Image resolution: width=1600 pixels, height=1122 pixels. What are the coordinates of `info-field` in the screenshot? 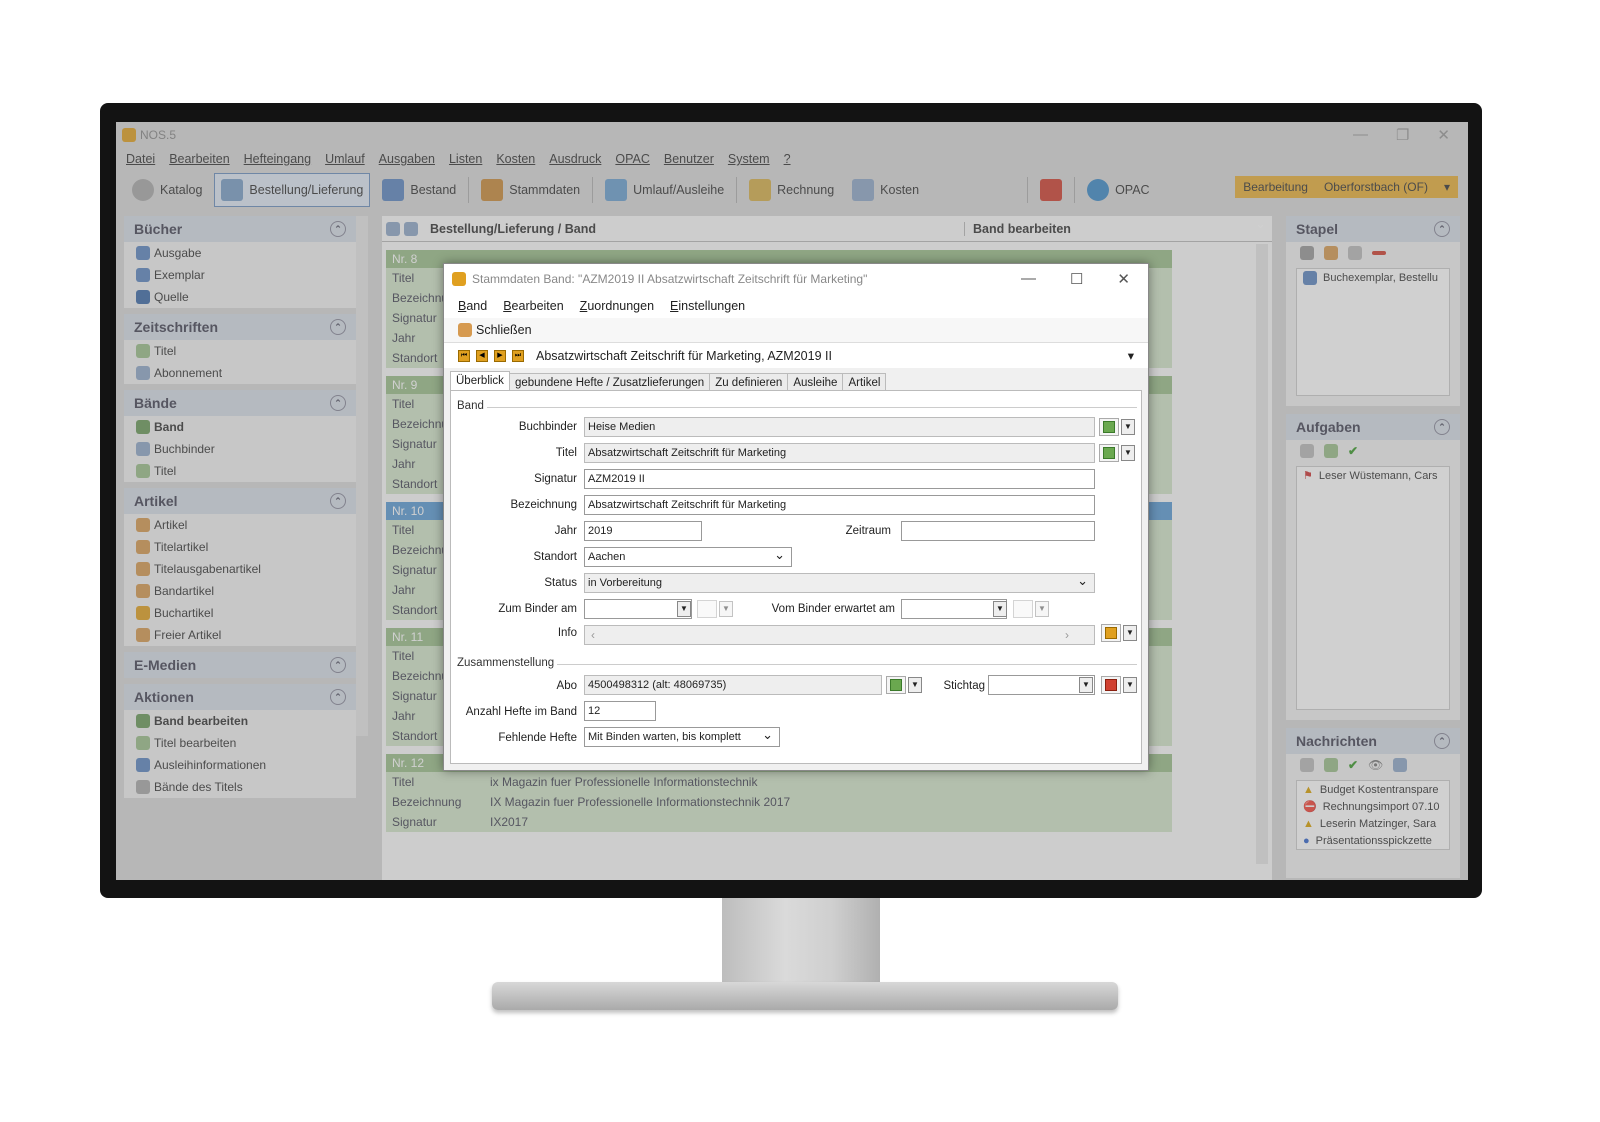 It's located at (839, 635).